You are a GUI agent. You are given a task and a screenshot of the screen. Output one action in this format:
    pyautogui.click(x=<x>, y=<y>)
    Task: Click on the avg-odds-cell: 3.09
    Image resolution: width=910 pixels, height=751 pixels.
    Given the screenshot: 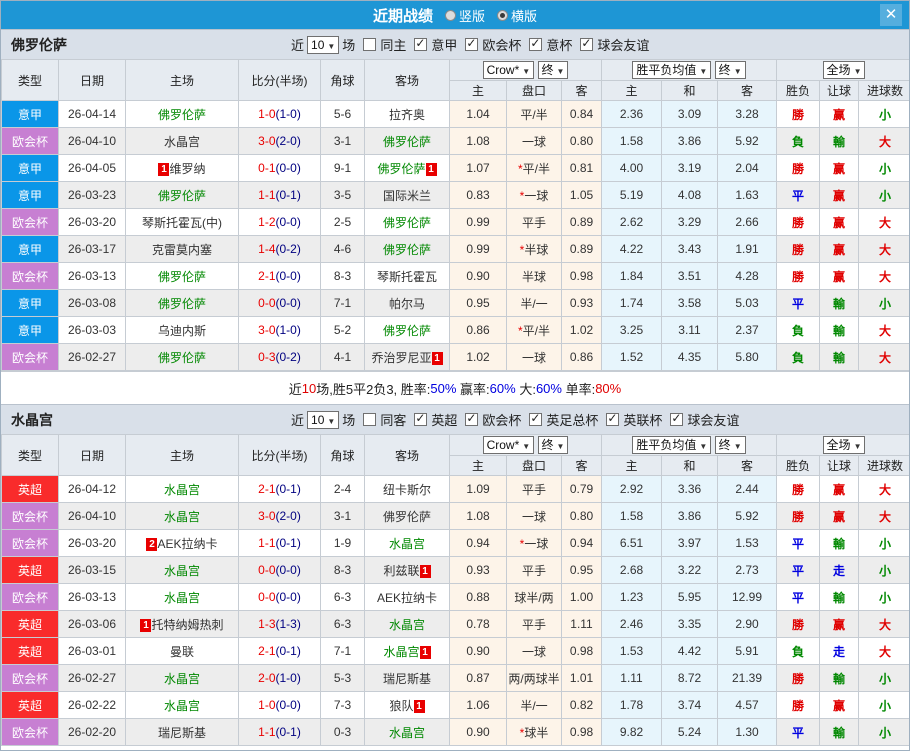 What is the action you would take?
    pyautogui.click(x=689, y=114)
    